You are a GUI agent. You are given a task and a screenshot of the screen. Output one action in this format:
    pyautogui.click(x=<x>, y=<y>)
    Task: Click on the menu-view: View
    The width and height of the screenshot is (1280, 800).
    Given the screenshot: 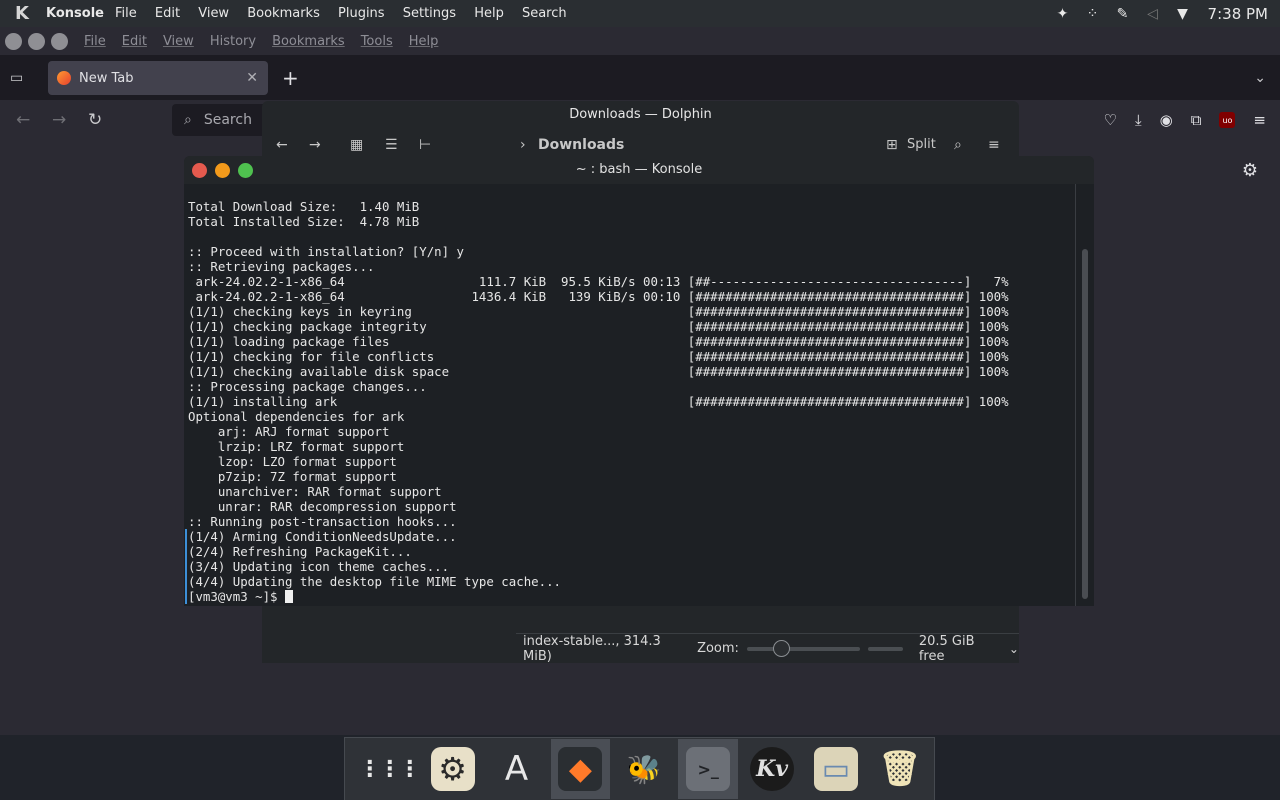 What is the action you would take?
    pyautogui.click(x=213, y=13)
    